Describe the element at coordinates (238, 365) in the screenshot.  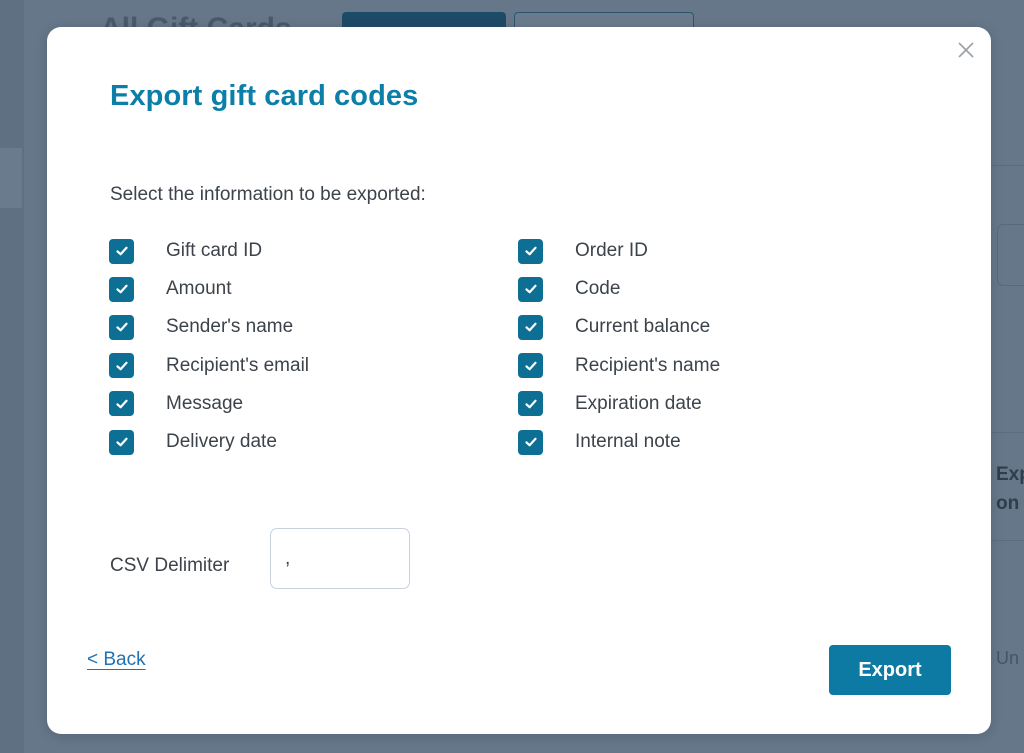
I see `option-label: Recipient's email` at that location.